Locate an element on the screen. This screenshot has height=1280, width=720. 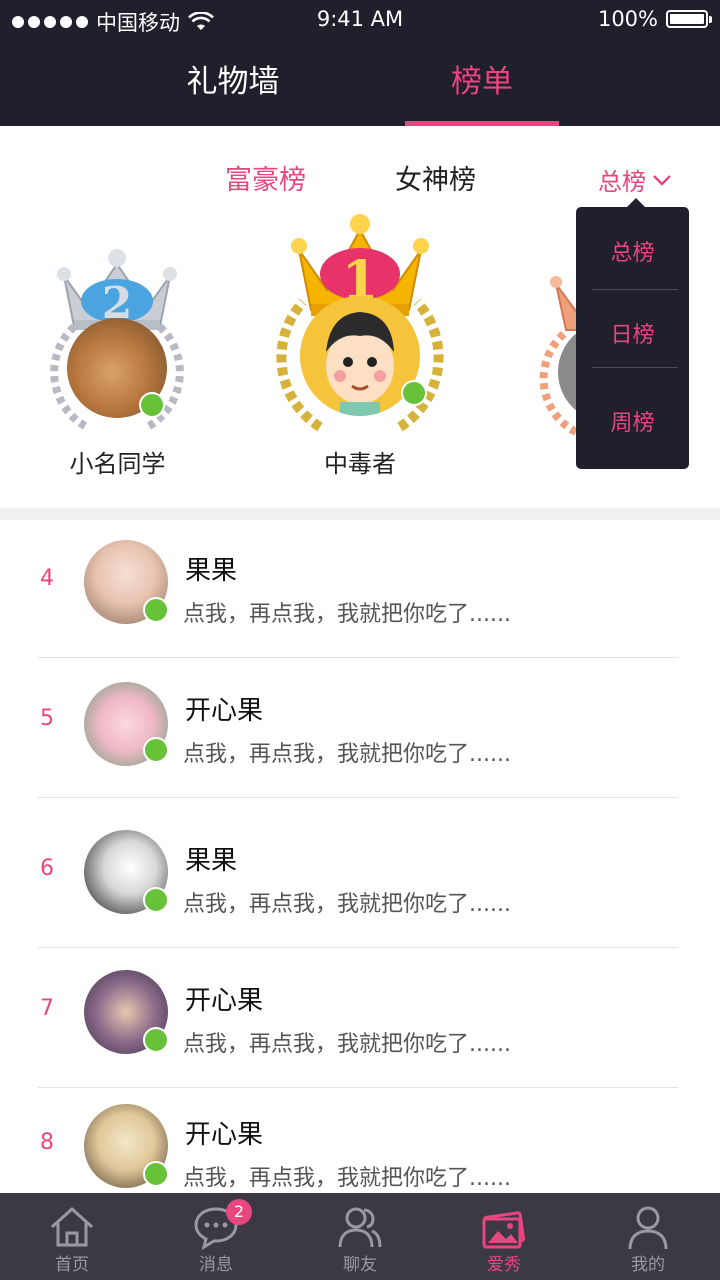
status-bar: 中国移动 9:41 AM 100% is located at coordinates (360, 20).